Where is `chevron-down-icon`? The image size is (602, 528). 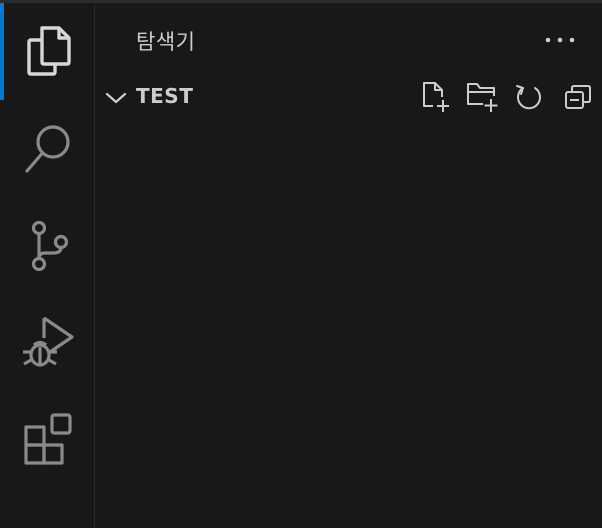 chevron-down-icon is located at coordinates (116, 98).